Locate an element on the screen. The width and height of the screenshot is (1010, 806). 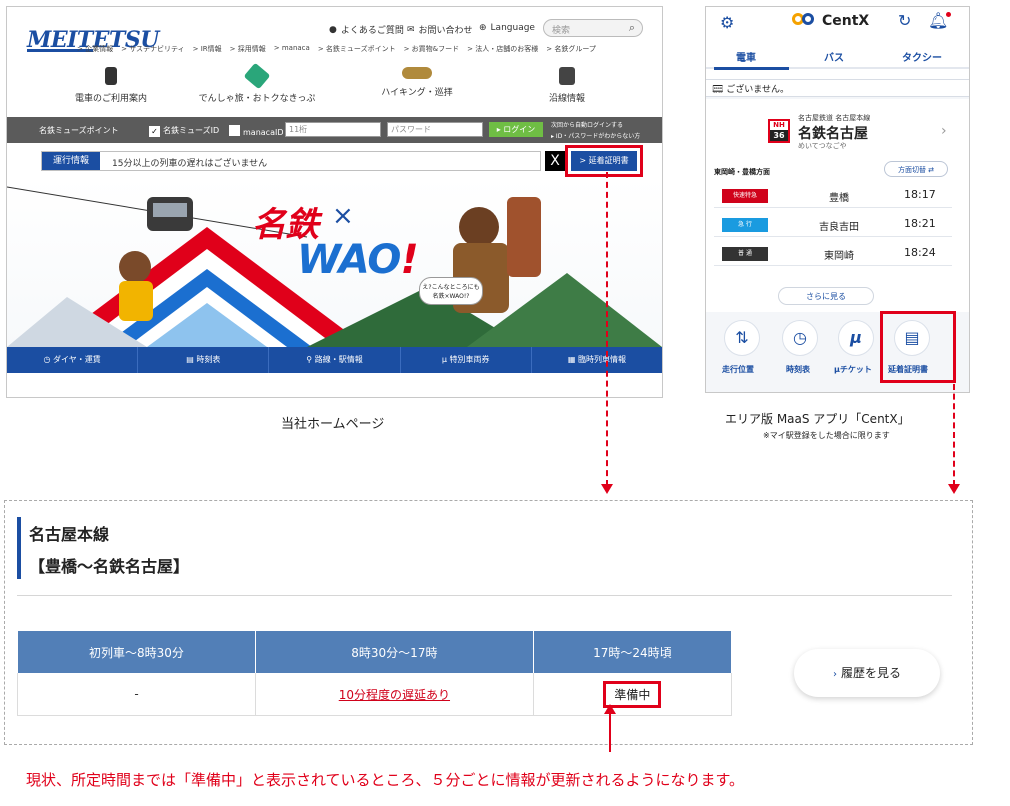
mu-ticket-icon: μ is located at coordinates (856, 338).